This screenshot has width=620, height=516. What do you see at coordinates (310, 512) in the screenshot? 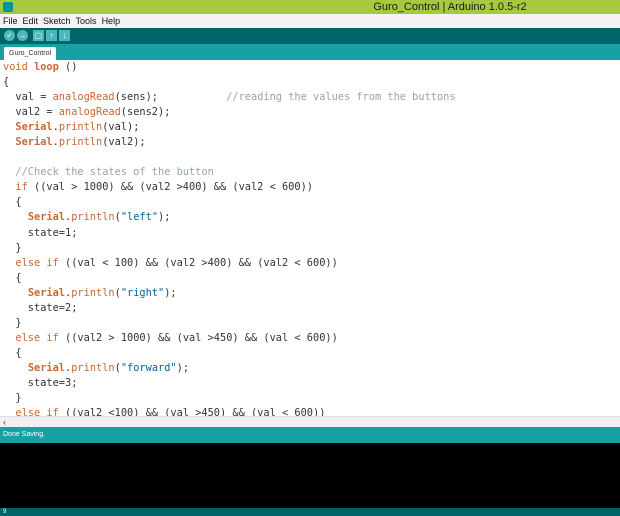
I see `bottom-bar: 9` at bounding box center [310, 512].